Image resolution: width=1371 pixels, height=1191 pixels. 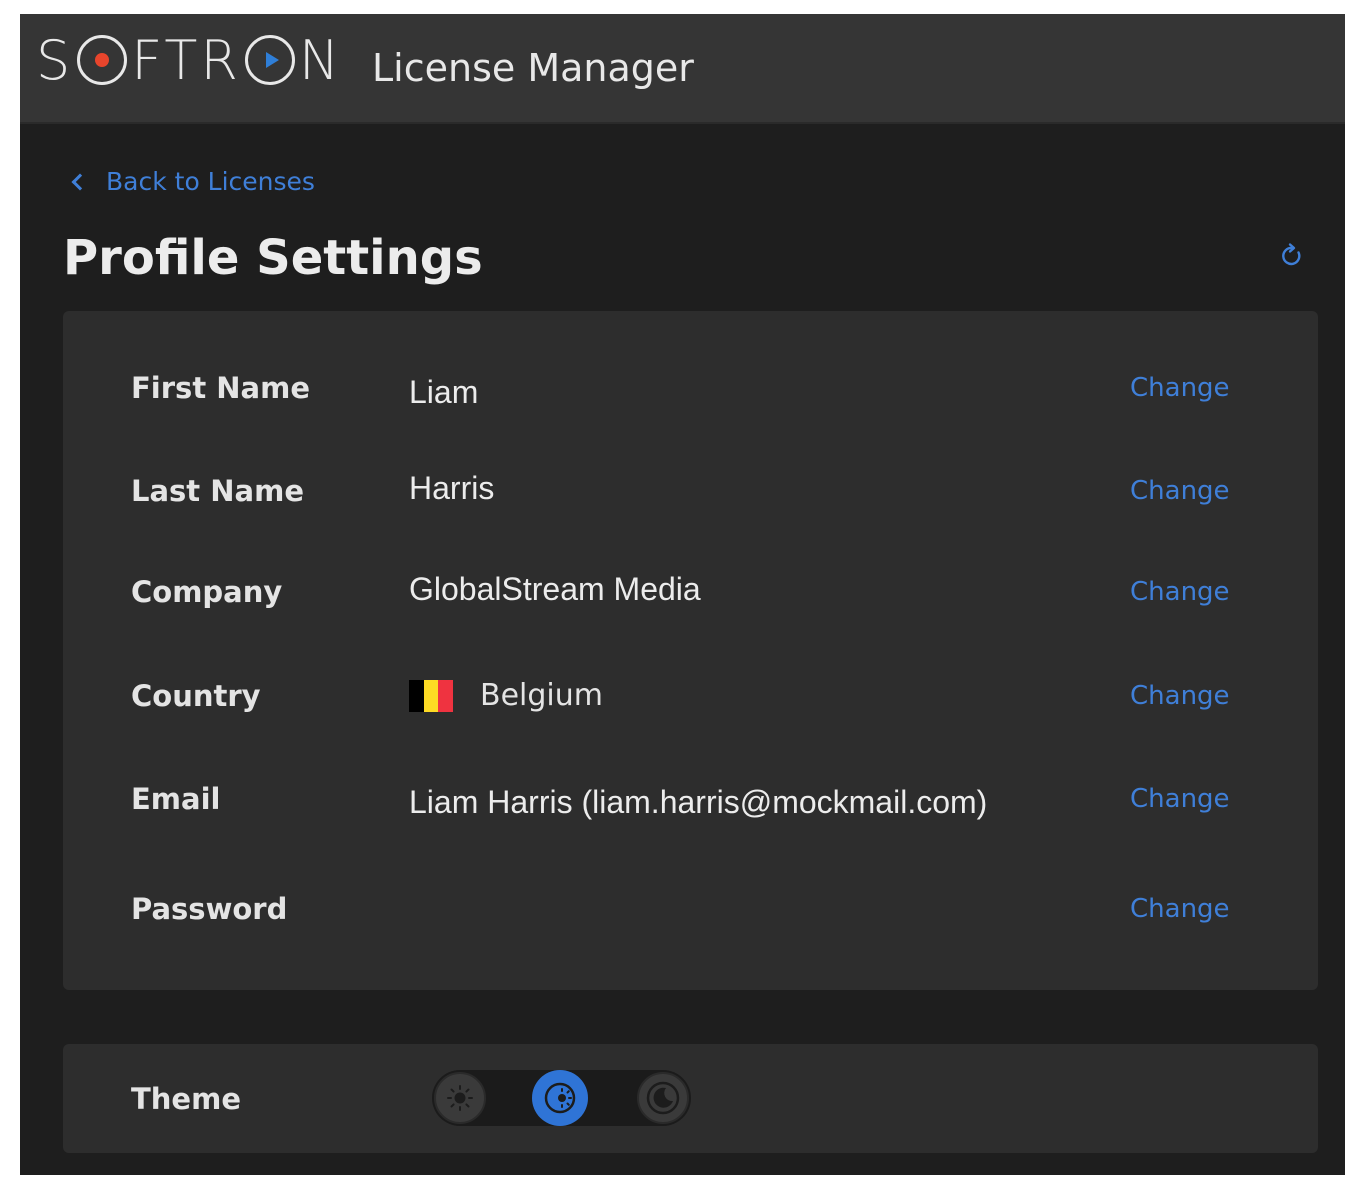 What do you see at coordinates (416, 696) in the screenshot?
I see `flag-stripe-black` at bounding box center [416, 696].